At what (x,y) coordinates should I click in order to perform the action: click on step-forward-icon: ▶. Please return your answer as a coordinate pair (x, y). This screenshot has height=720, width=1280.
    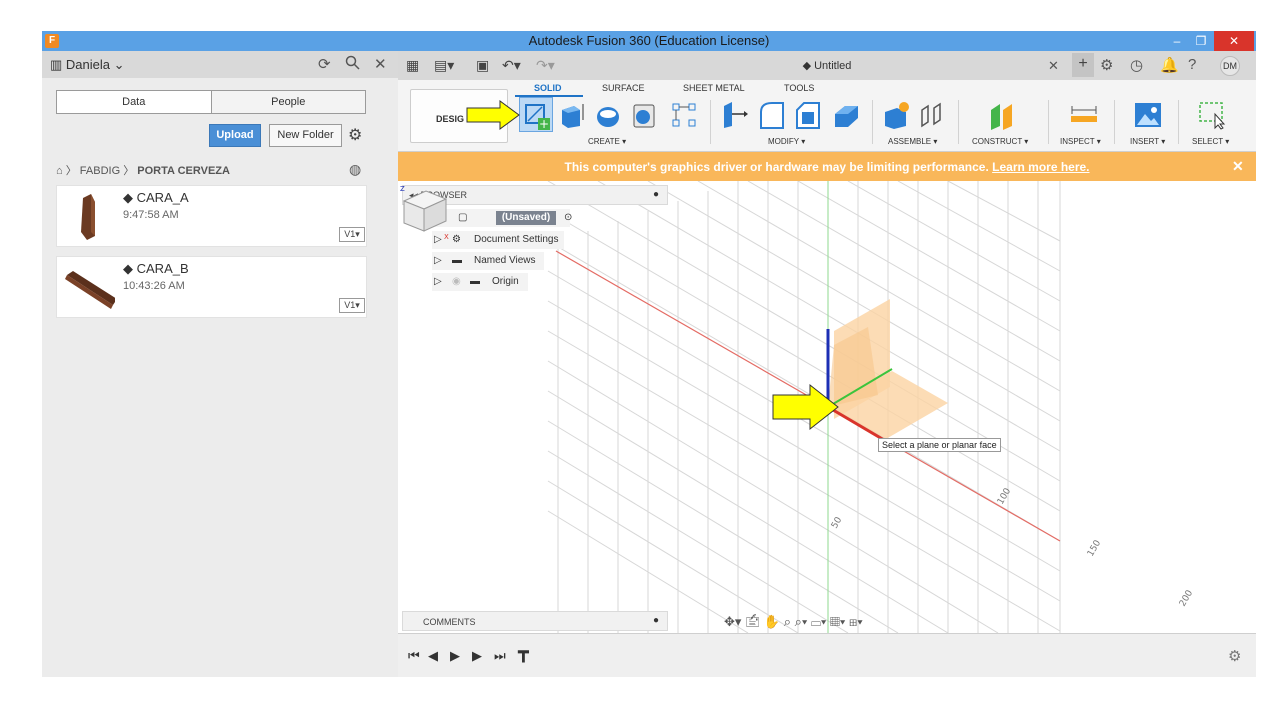
    Looking at the image, I should click on (477, 656).